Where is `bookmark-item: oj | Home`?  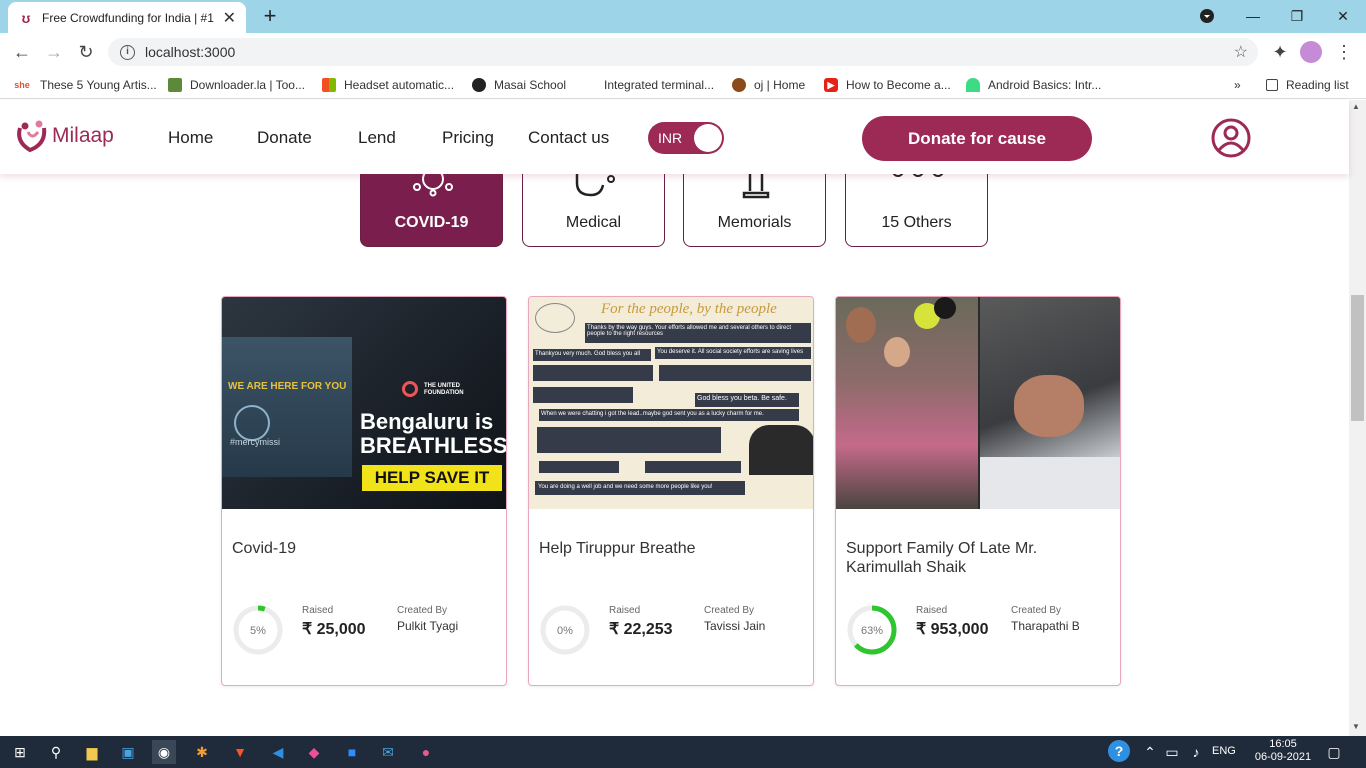
bookmark-item: oj | Home is located at coordinates (768, 85).